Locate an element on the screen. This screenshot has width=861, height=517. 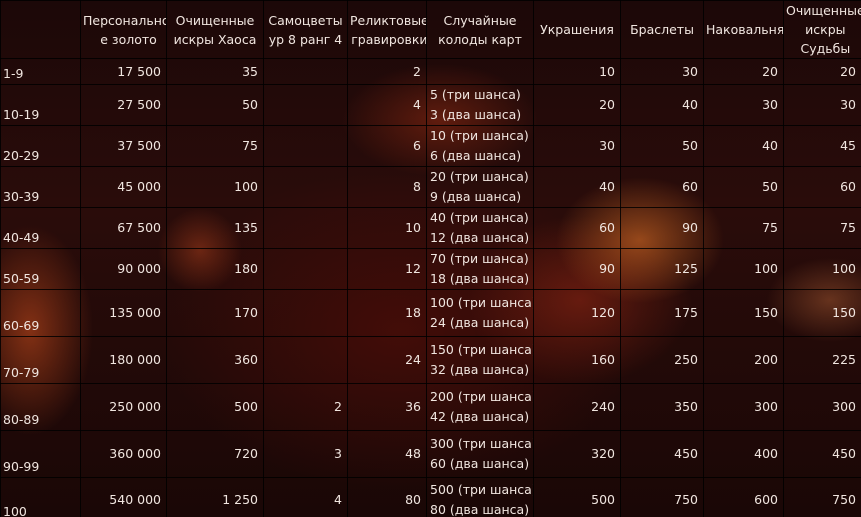
deck-three-chance: 40 (три шанса) is located at coordinates (479, 217).